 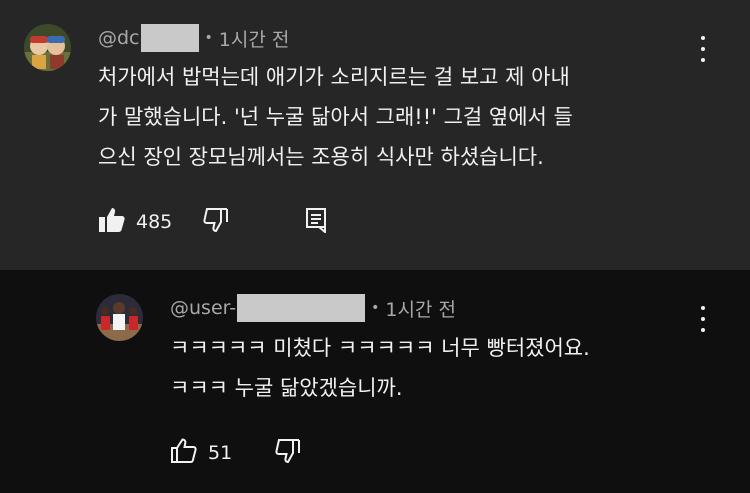 I want to click on author-handle: @dc, so click(x=119, y=38).